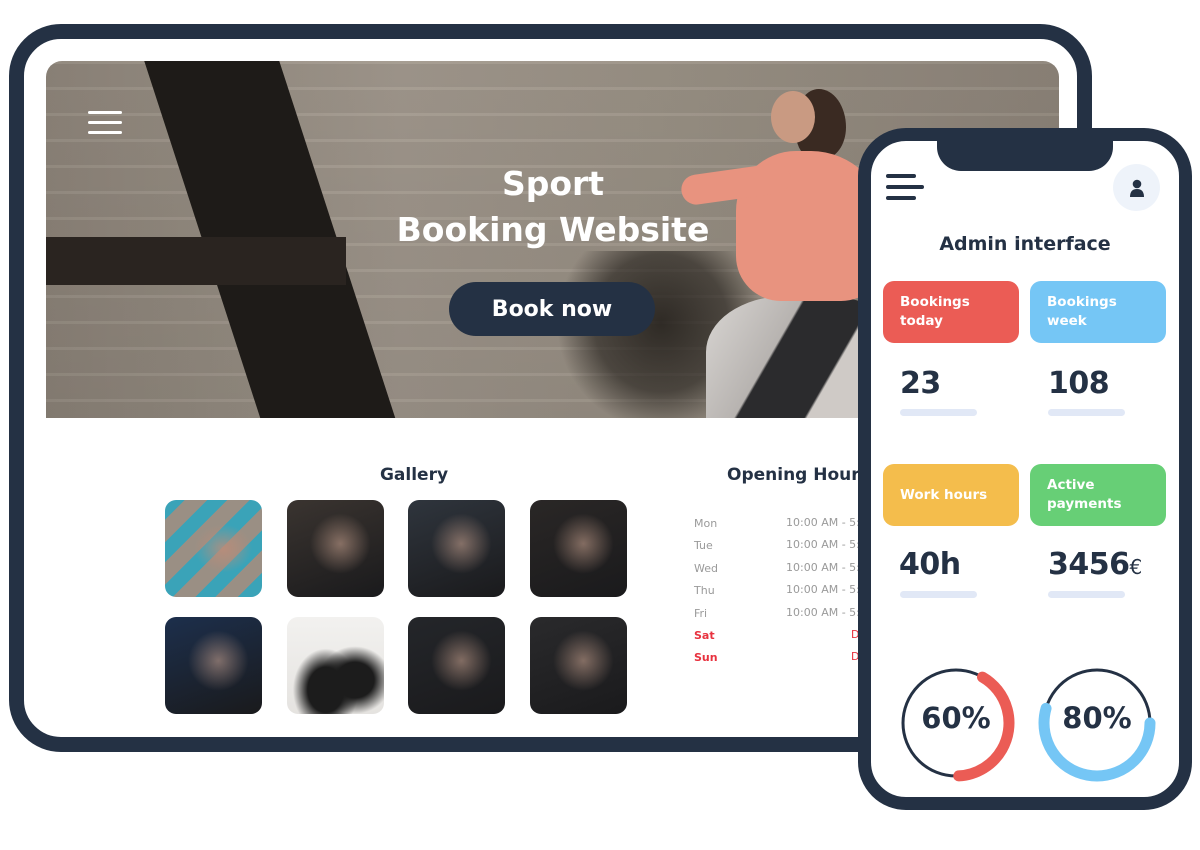 The image size is (1200, 850). I want to click on stat-value-number: 108, so click(1079, 383).